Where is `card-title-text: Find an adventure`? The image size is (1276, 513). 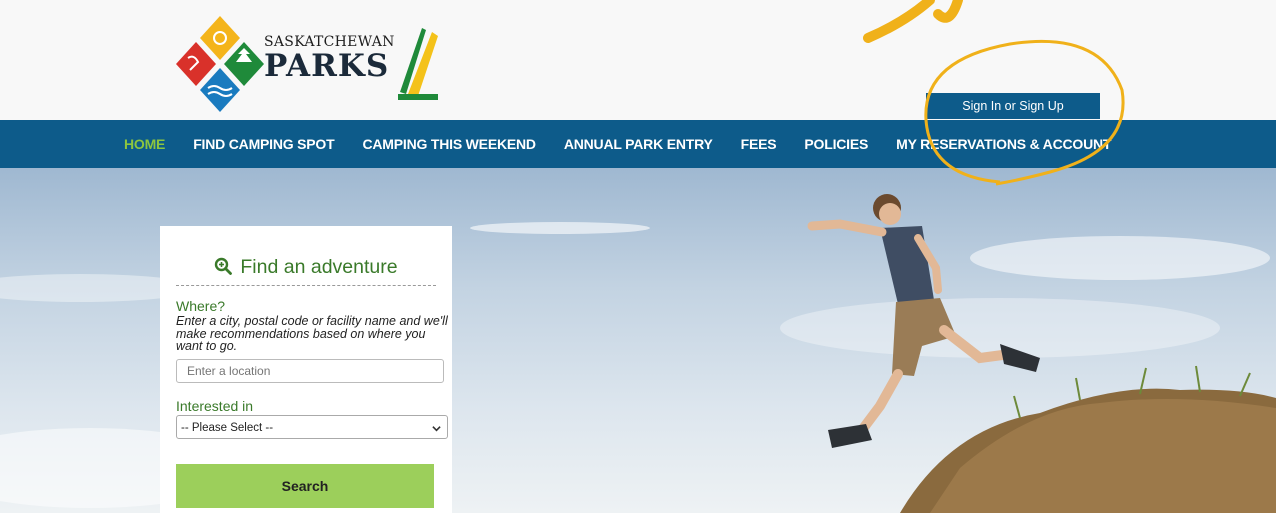
card-title-text: Find an adventure is located at coordinates (319, 267).